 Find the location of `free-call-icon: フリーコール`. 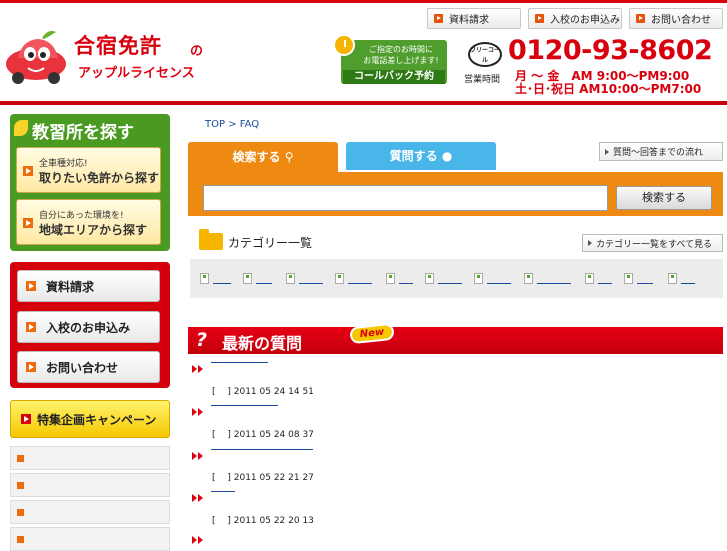

free-call-icon: フリーコール is located at coordinates (485, 54).